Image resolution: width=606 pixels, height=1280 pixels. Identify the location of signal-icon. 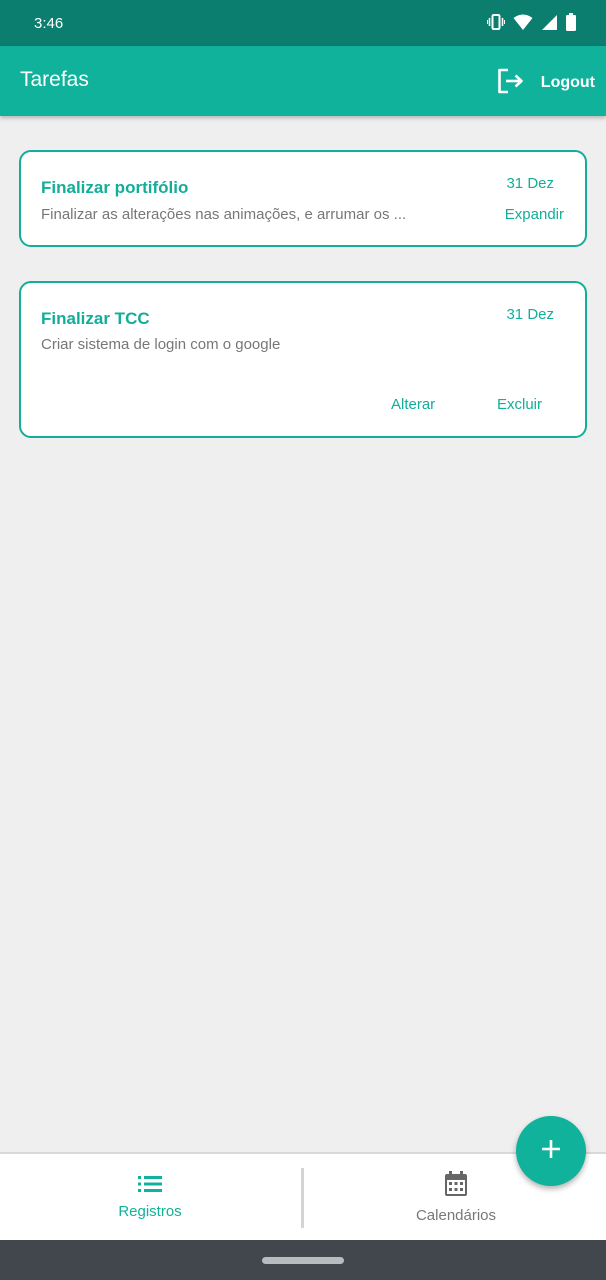
(549, 22).